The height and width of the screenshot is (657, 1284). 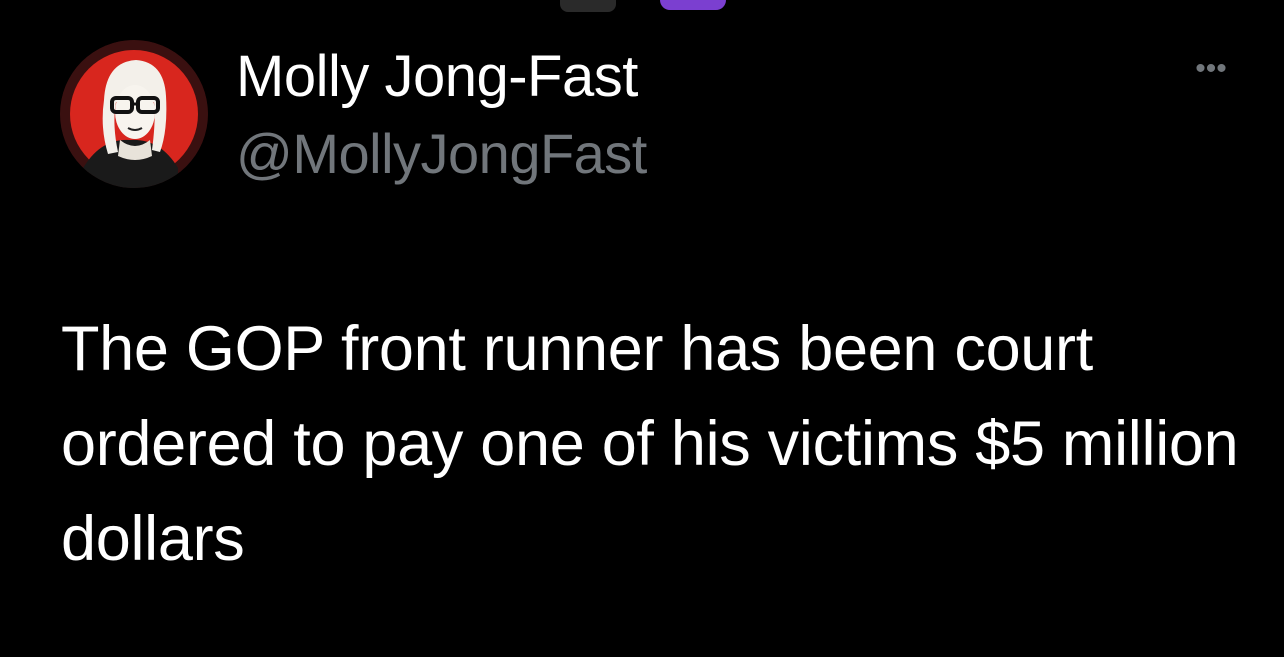 I want to click on clipped-previous-content, so click(x=645, y=6).